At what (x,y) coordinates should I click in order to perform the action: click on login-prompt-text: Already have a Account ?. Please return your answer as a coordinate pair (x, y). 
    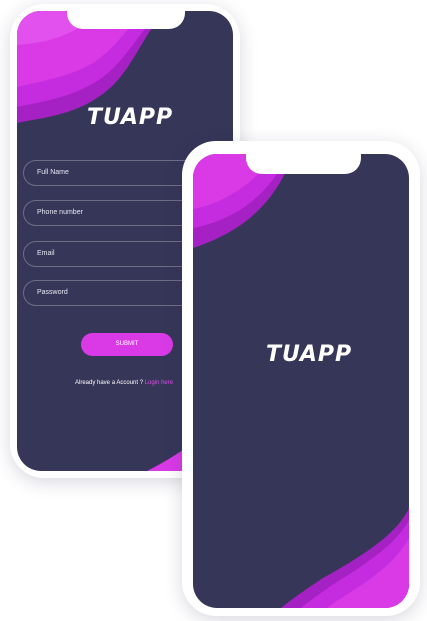
    Looking at the image, I should click on (109, 383).